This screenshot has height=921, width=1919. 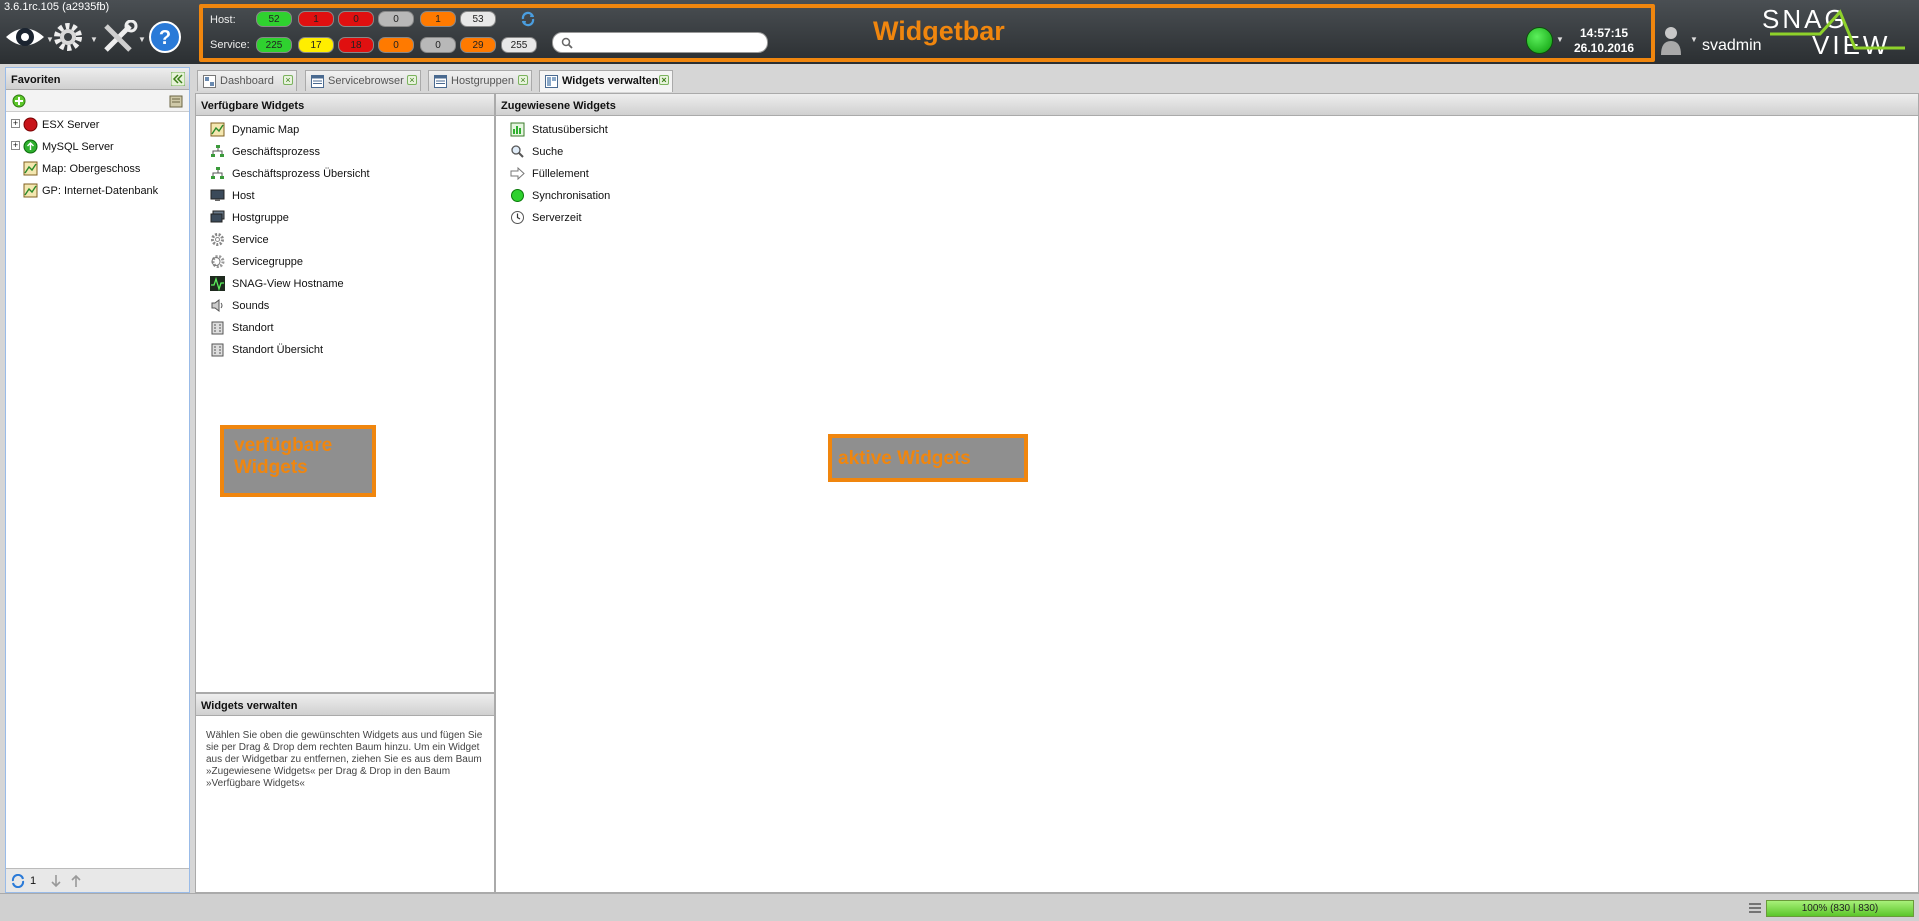 What do you see at coordinates (626, 174) in the screenshot?
I see `widget-list-item: Füllelement` at bounding box center [626, 174].